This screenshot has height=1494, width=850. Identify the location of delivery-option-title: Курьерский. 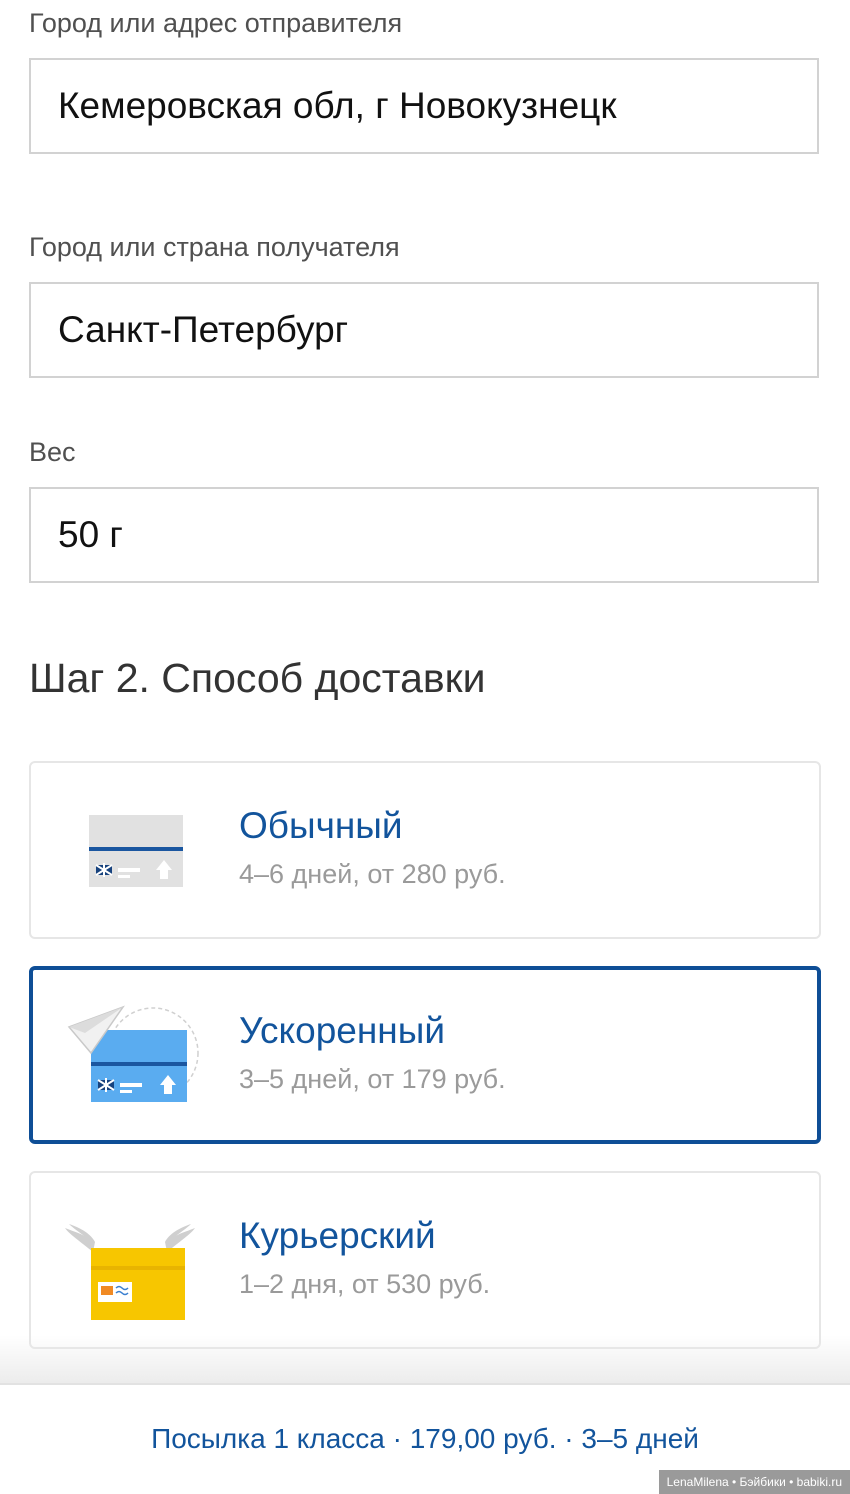
(337, 1235).